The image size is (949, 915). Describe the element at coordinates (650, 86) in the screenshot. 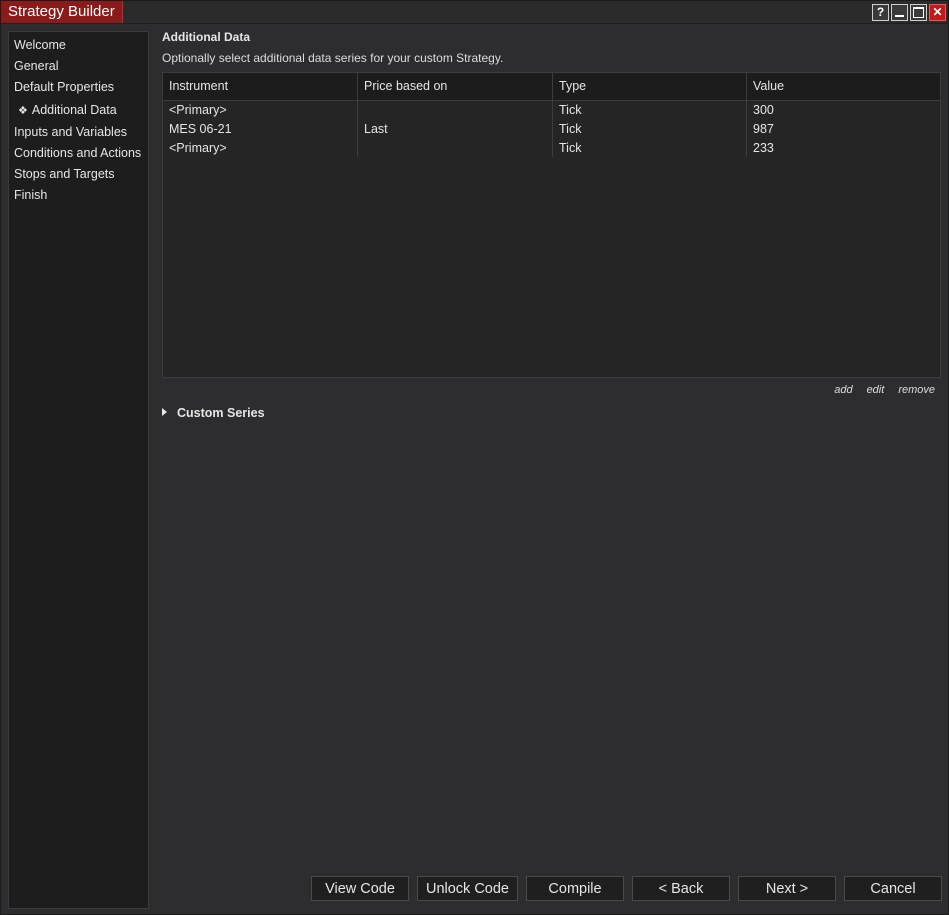

I see `column-header-type: Type` at that location.